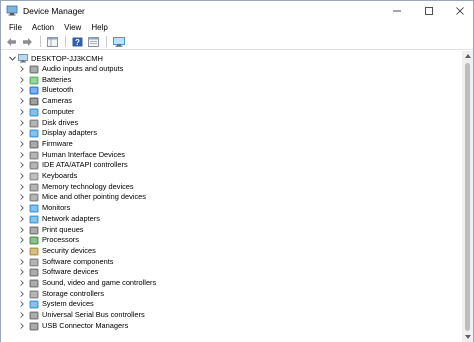 This screenshot has width=474, height=342. Describe the element at coordinates (34, 304) in the screenshot. I see `system-icon` at that location.